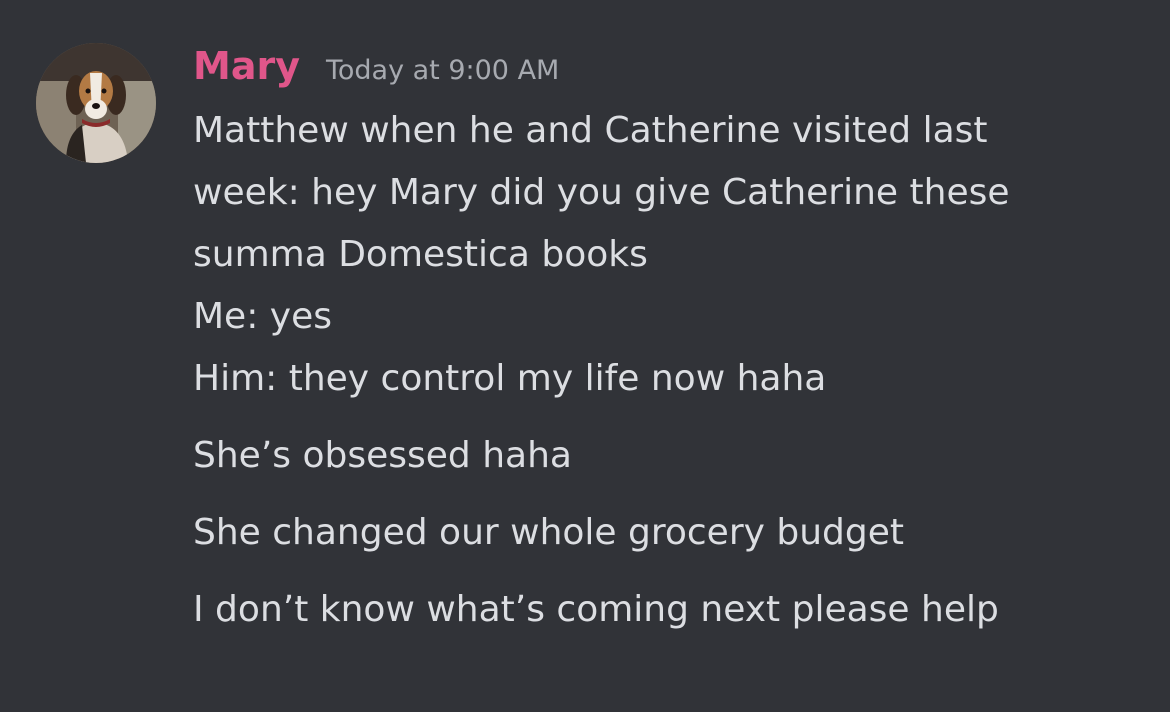 The height and width of the screenshot is (712, 1170). I want to click on username: Mary, so click(246, 66).